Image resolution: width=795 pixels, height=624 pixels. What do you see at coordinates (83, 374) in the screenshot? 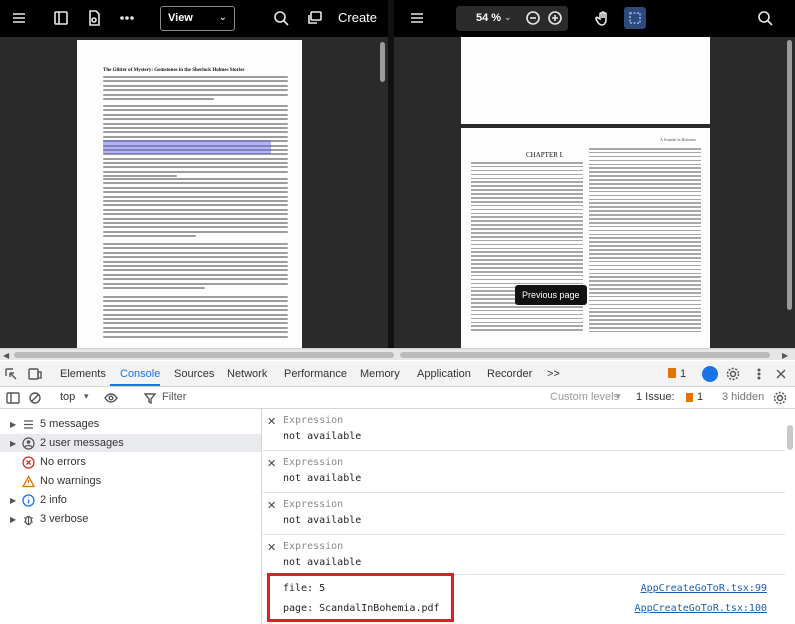
I see `tab-elements: Elements` at bounding box center [83, 374].